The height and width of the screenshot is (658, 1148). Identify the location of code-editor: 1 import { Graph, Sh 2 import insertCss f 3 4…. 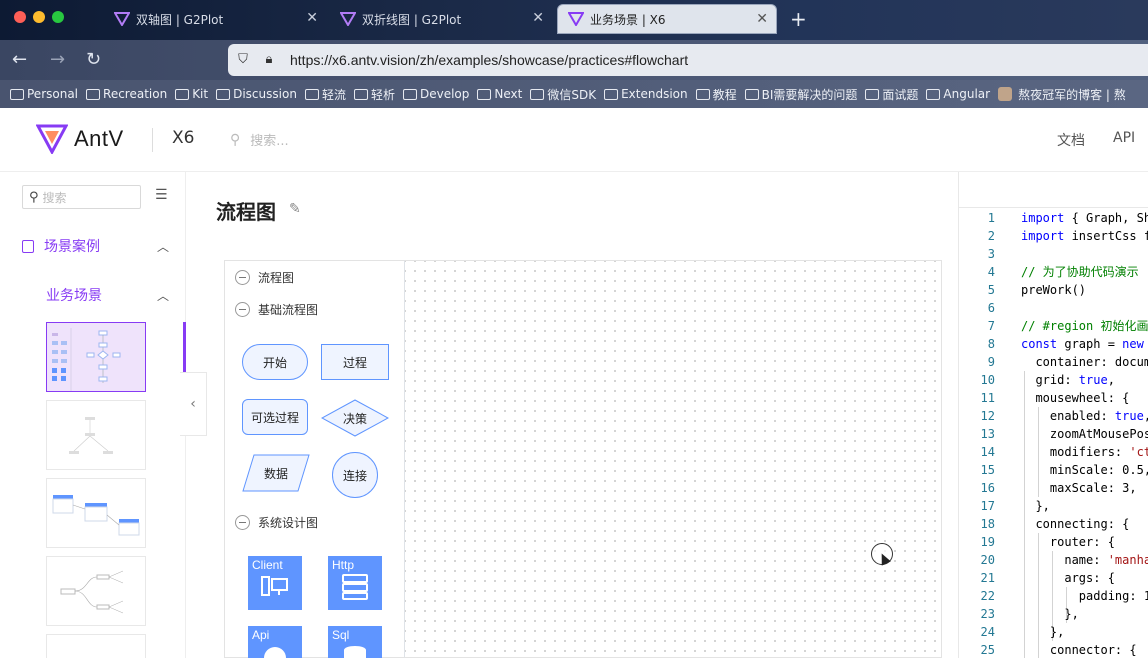
(1053, 433).